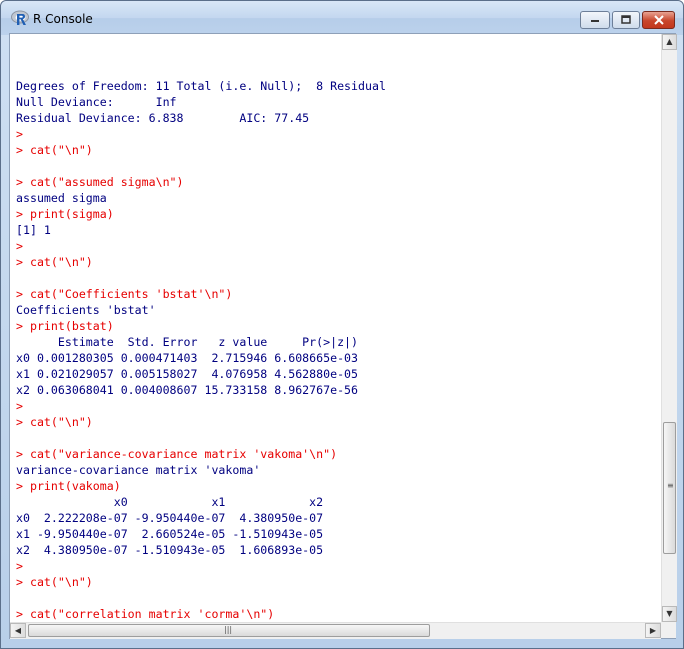  I want to click on vertical-scrollbar: ▲ ≡ ▼, so click(669, 328).